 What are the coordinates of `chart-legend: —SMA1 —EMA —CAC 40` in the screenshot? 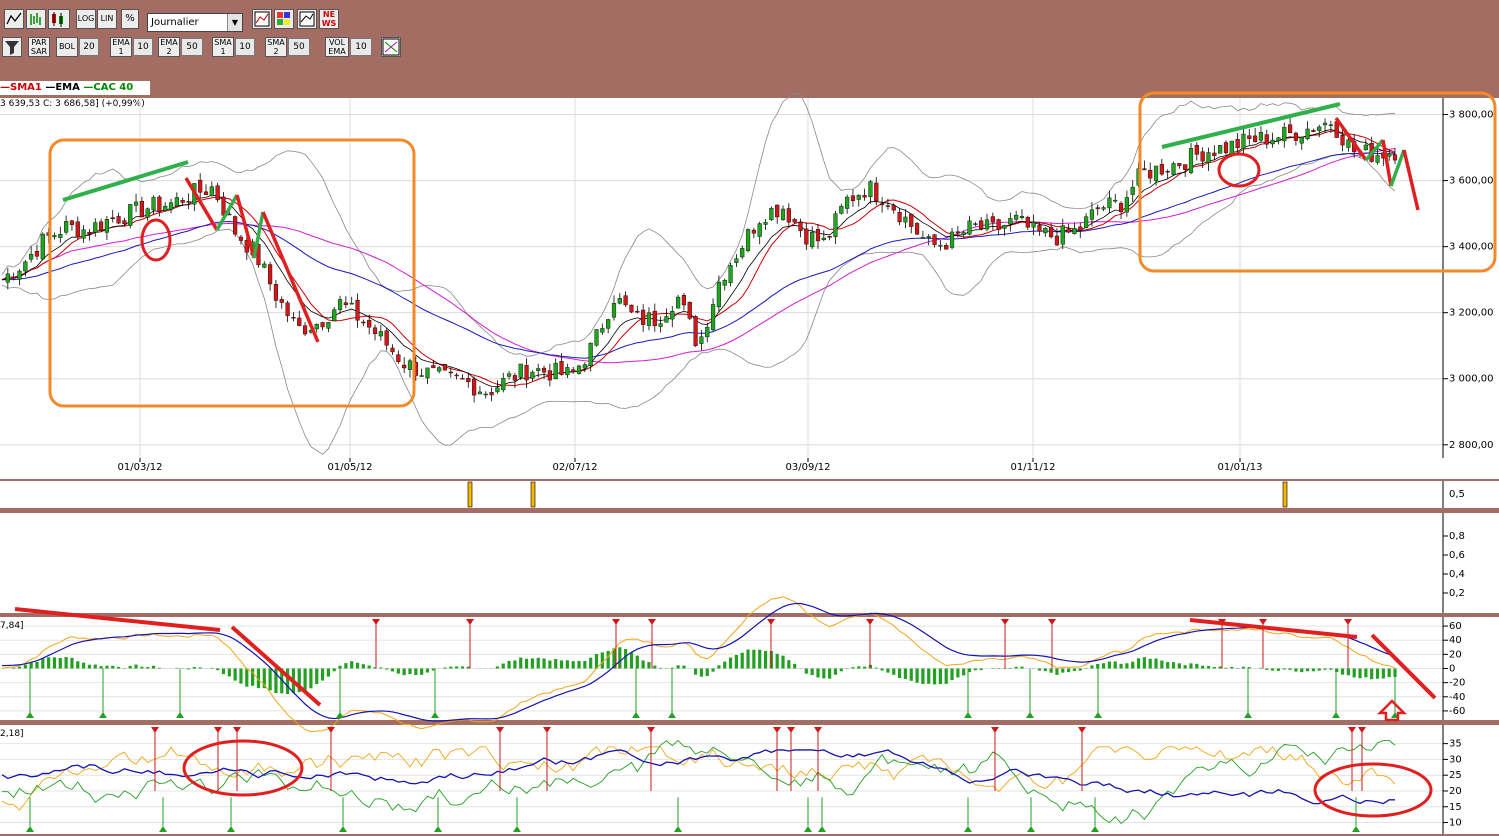 It's located at (75, 88).